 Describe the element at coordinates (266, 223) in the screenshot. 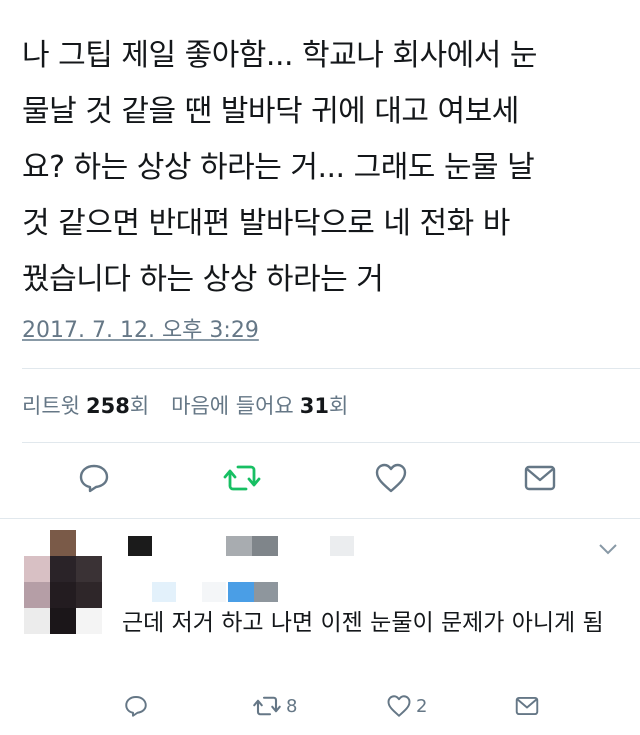

I see `tweet-line: 것 같으면 반대편 발바닥으로 네 전화 바` at that location.